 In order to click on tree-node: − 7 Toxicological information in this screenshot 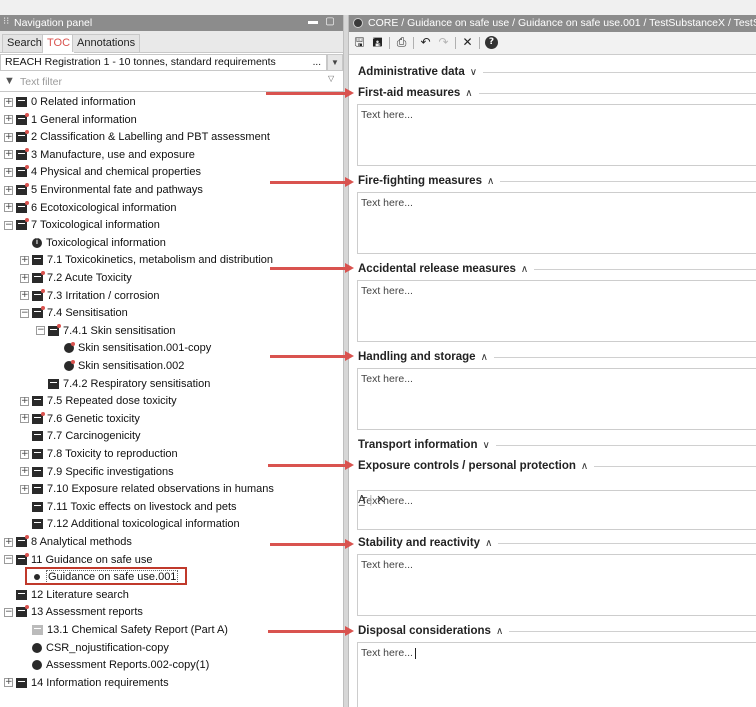, I will do `click(82, 225)`.